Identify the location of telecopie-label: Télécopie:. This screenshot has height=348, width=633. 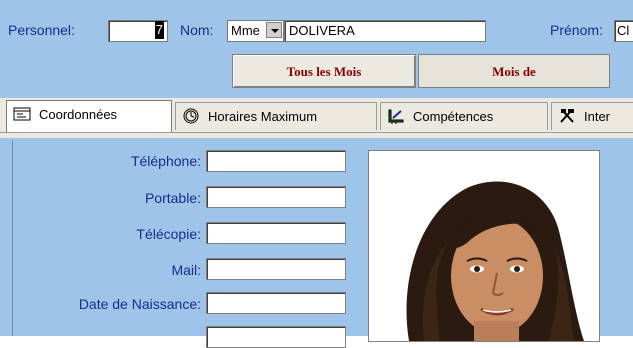
(168, 234).